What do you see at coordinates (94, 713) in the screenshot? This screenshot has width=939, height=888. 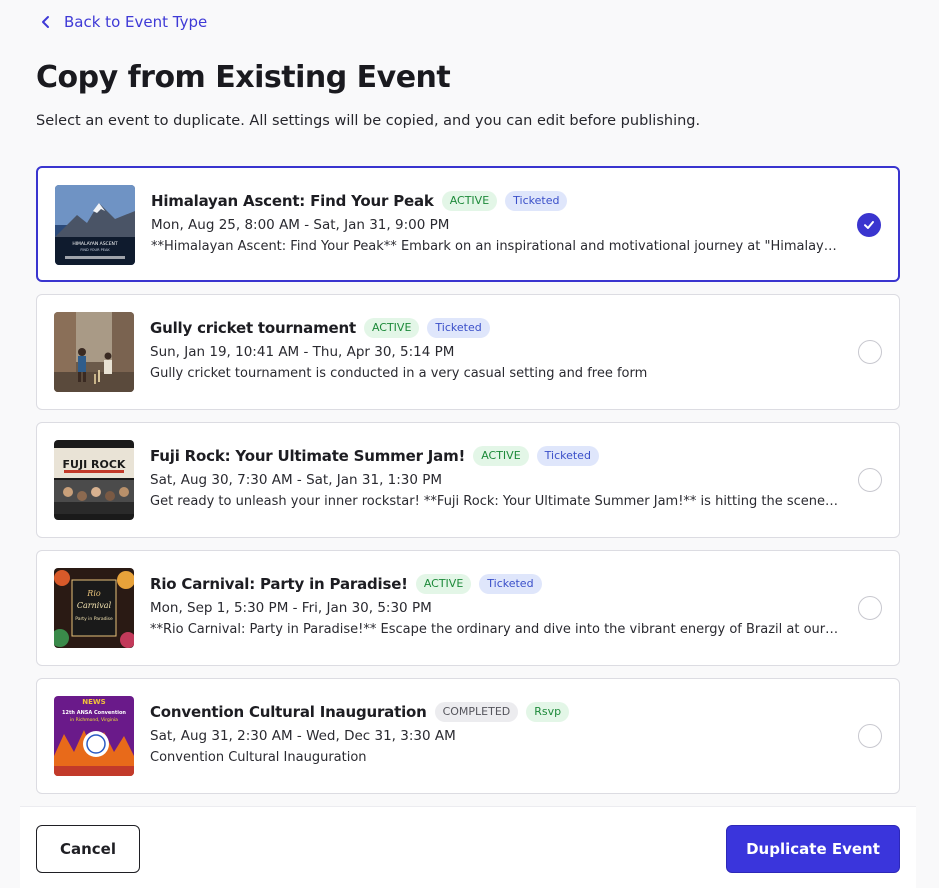 I see `thumb-text: 12th ANSA Convention` at bounding box center [94, 713].